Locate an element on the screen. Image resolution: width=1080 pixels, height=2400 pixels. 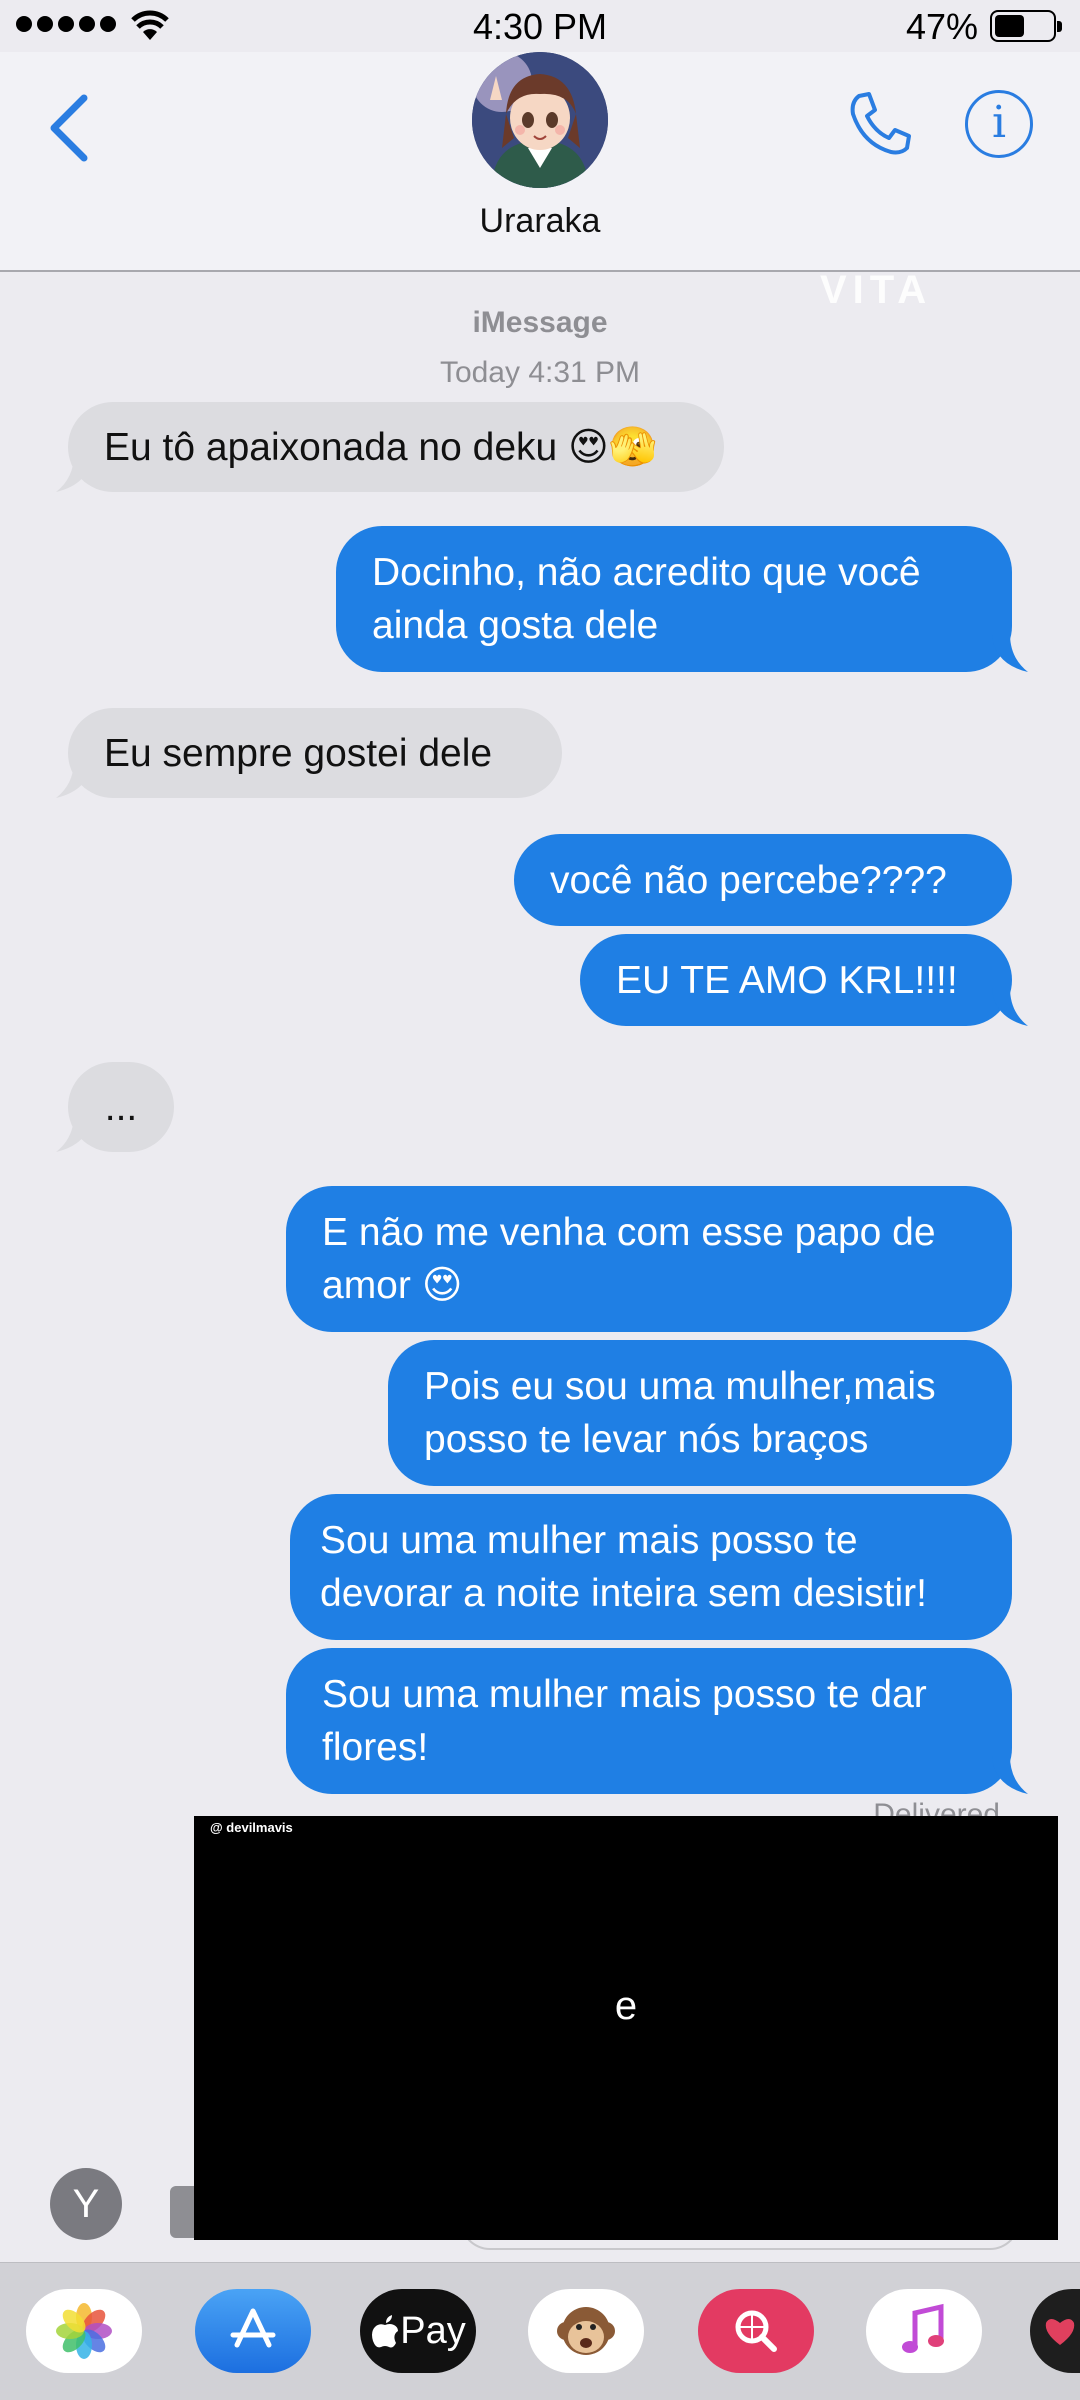
apple-pay-icon: Pay is located at coordinates (418, 2331).